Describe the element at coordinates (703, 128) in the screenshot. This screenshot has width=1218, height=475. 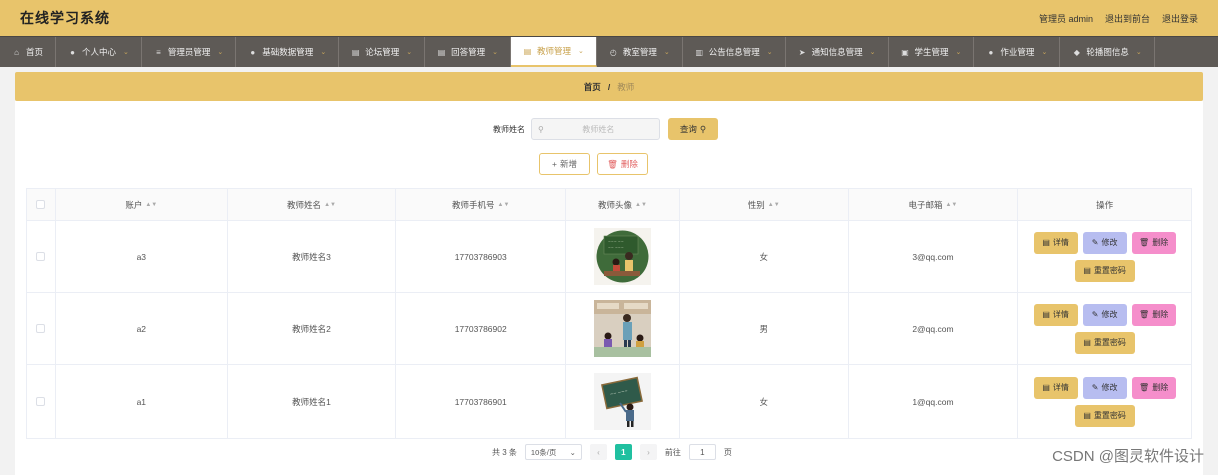
I see `search-icon: ⚲` at that location.